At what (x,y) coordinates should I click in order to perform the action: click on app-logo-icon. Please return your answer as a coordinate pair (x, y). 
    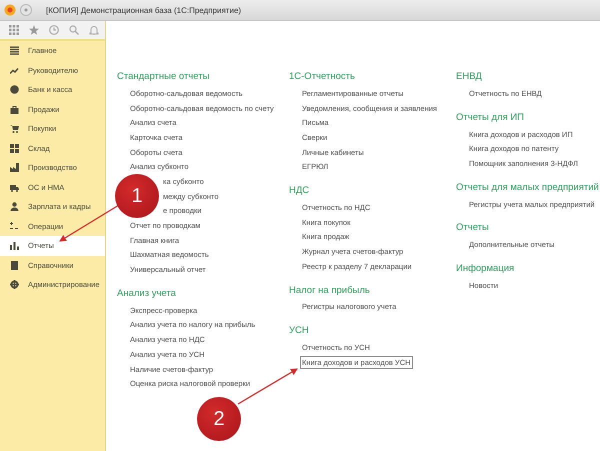
    Looking at the image, I should click on (10, 10).